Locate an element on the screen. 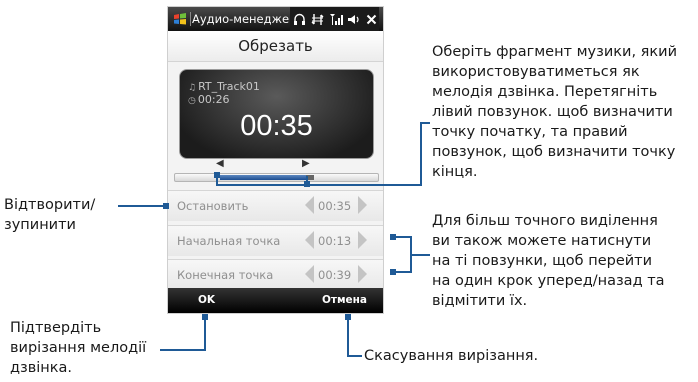 This screenshot has height=382, width=698. windows-start-icon is located at coordinates (180, 19).